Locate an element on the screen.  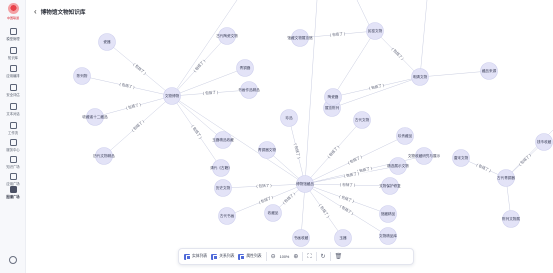
service-icon is located at coordinates (13, 142).